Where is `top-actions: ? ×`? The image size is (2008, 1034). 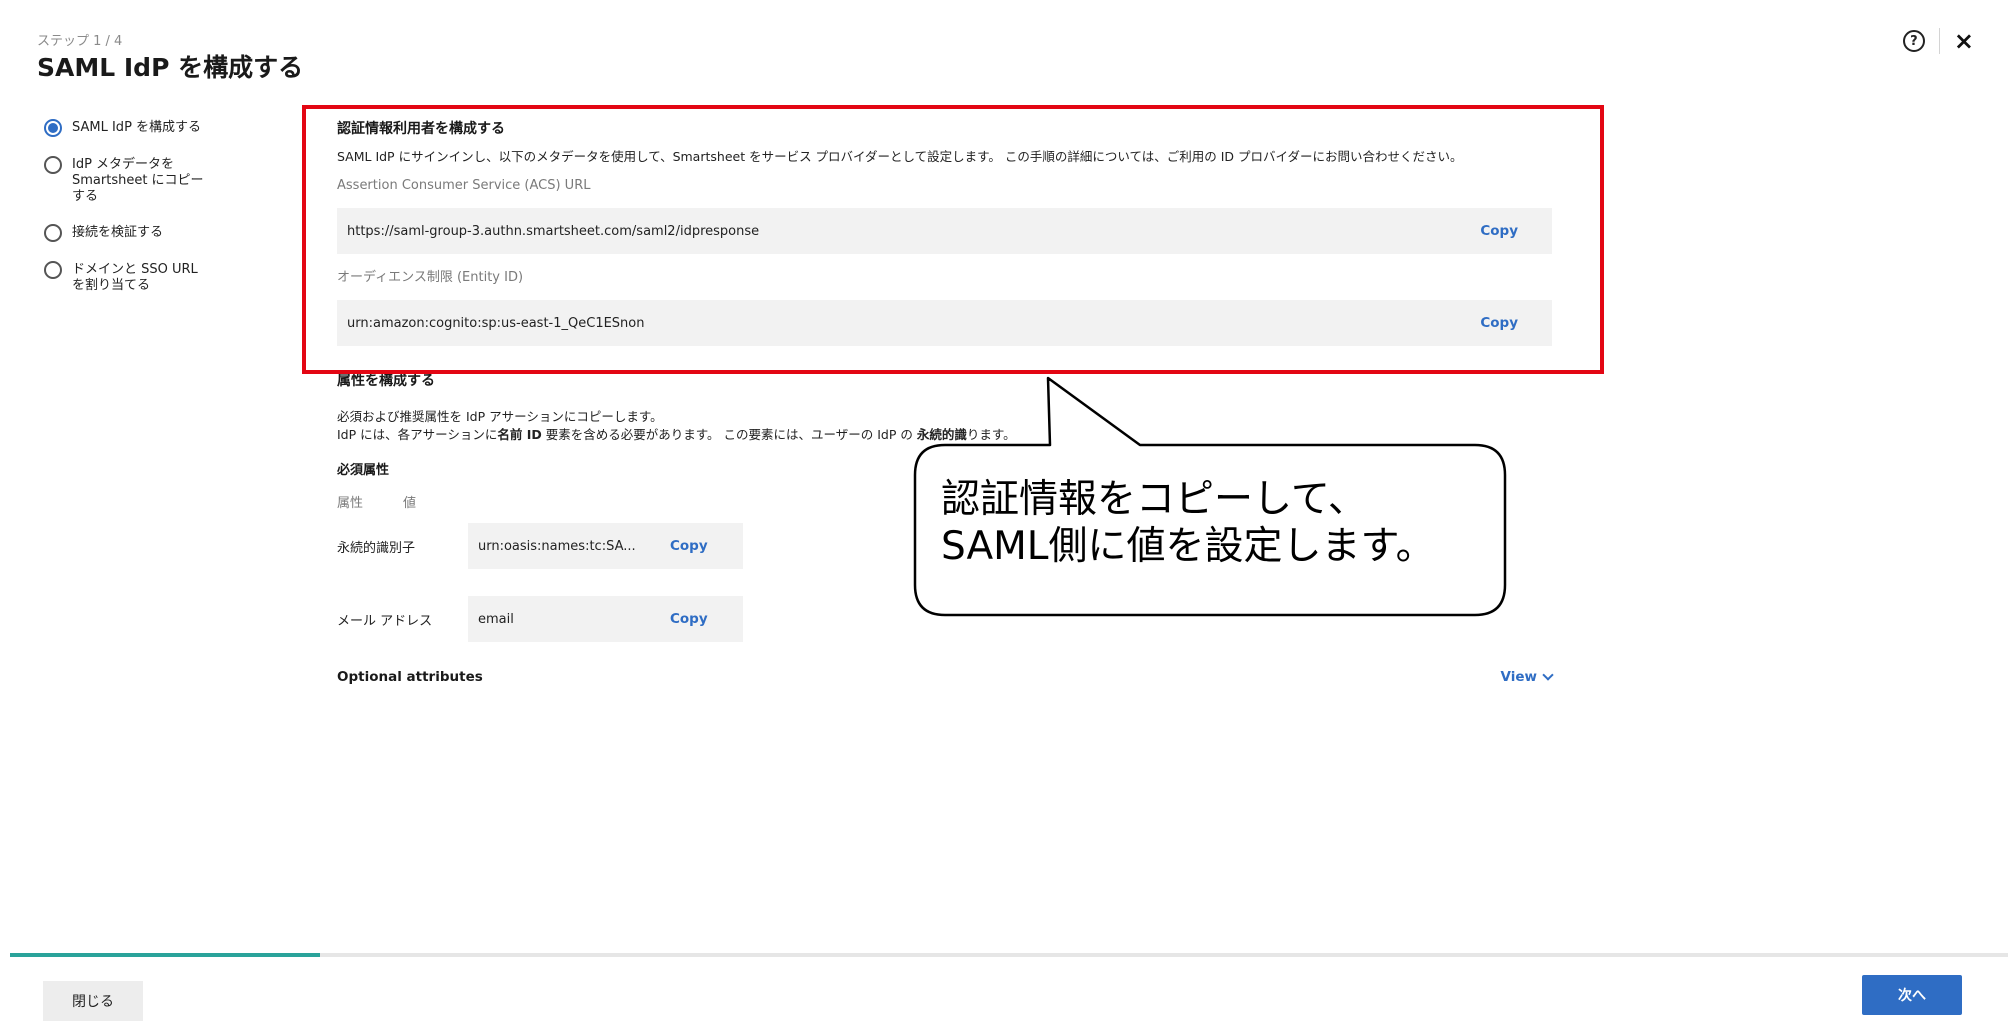 top-actions: ? × is located at coordinates (1938, 41).